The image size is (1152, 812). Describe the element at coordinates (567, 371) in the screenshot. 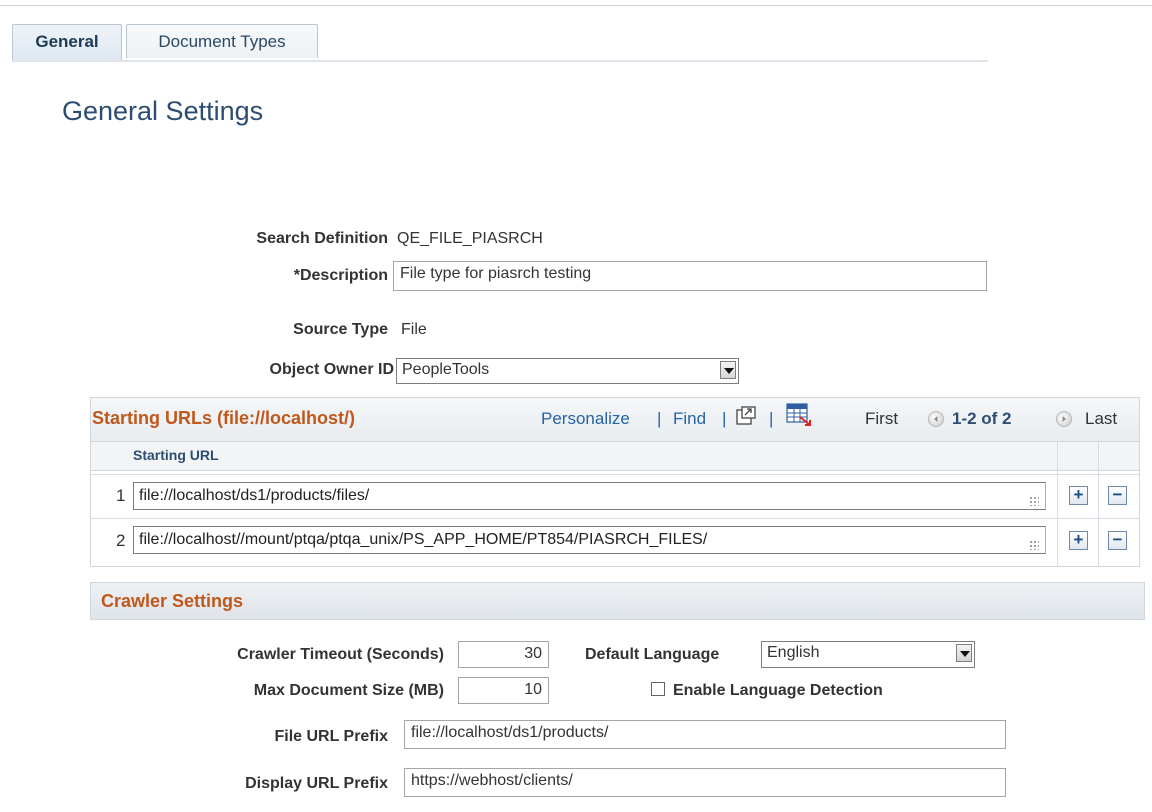

I see `object-owner-select: PeopleTools` at that location.